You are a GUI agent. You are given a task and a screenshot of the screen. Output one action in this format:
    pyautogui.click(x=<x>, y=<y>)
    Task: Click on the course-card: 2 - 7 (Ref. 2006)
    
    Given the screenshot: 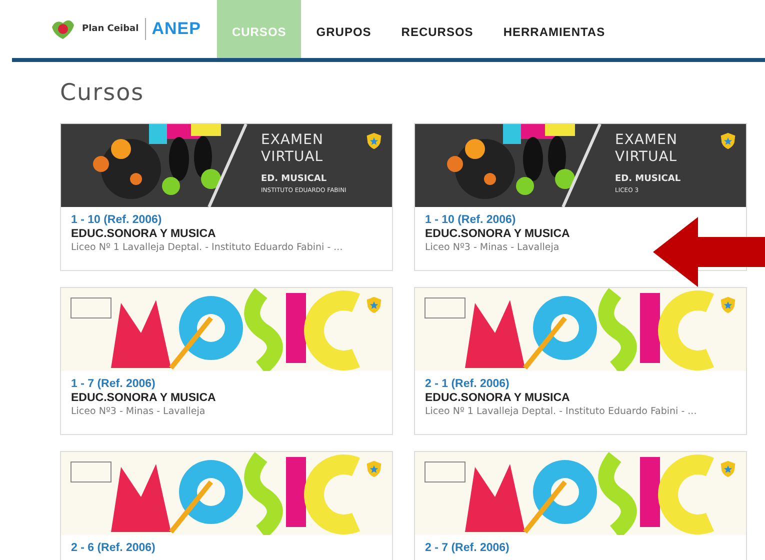 What is the action you would take?
    pyautogui.click(x=580, y=505)
    